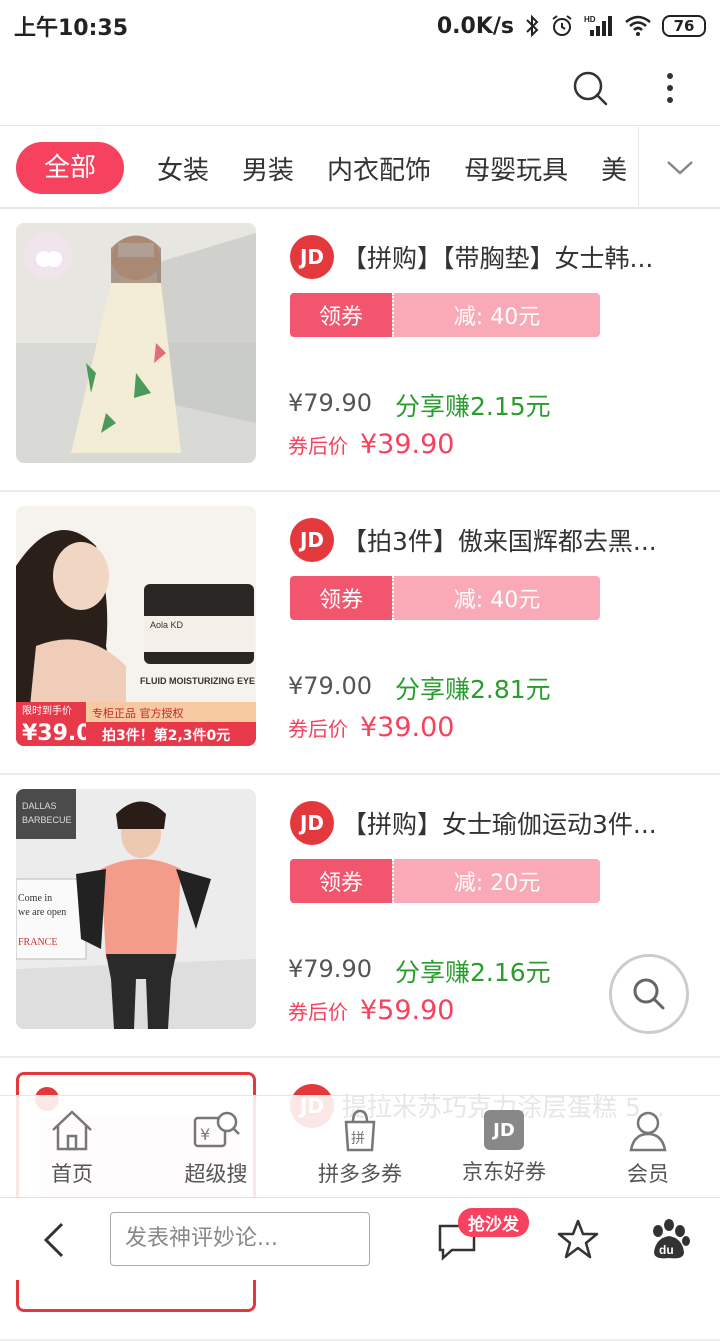 Image resolution: width=720 pixels, height=1341 pixels. What do you see at coordinates (57, 733) in the screenshot?
I see `thumb-limit-price: ¥39.0` at bounding box center [57, 733].